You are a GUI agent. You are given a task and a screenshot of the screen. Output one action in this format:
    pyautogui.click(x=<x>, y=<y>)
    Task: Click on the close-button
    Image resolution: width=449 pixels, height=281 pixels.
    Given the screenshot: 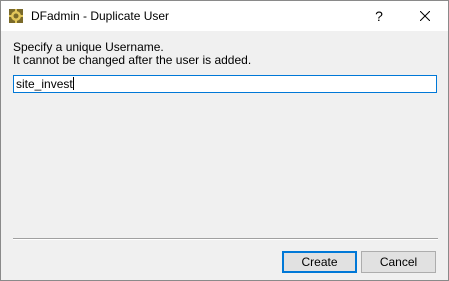 What is the action you would take?
    pyautogui.click(x=425, y=16)
    